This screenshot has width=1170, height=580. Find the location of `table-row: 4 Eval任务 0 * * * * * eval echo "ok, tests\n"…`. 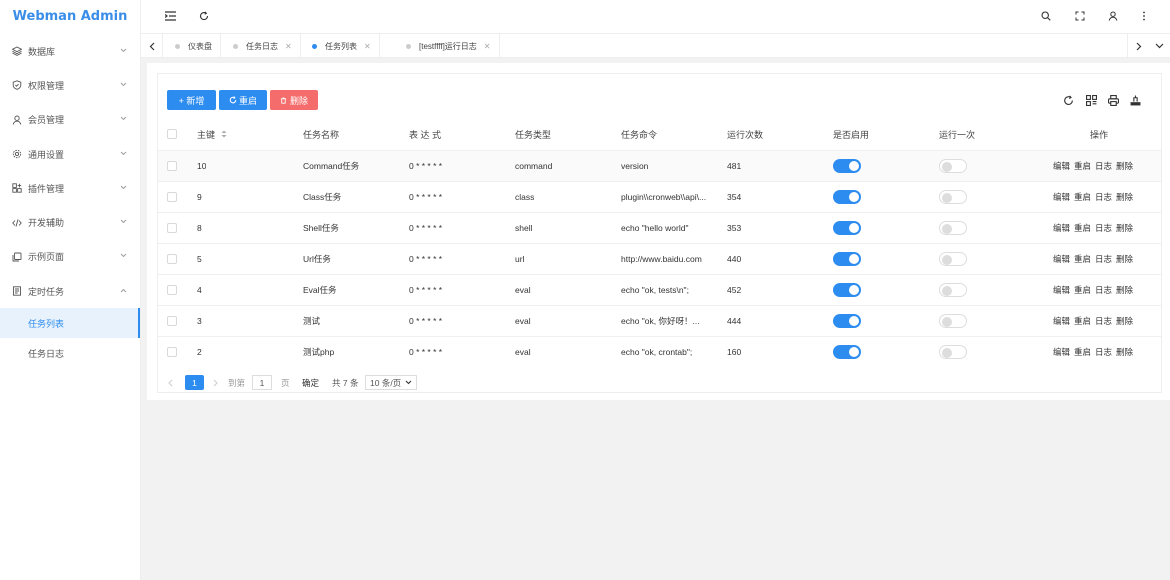

table-row: 4 Eval任务 0 * * * * * eval echo "ok, tests\n"… is located at coordinates (659, 289).